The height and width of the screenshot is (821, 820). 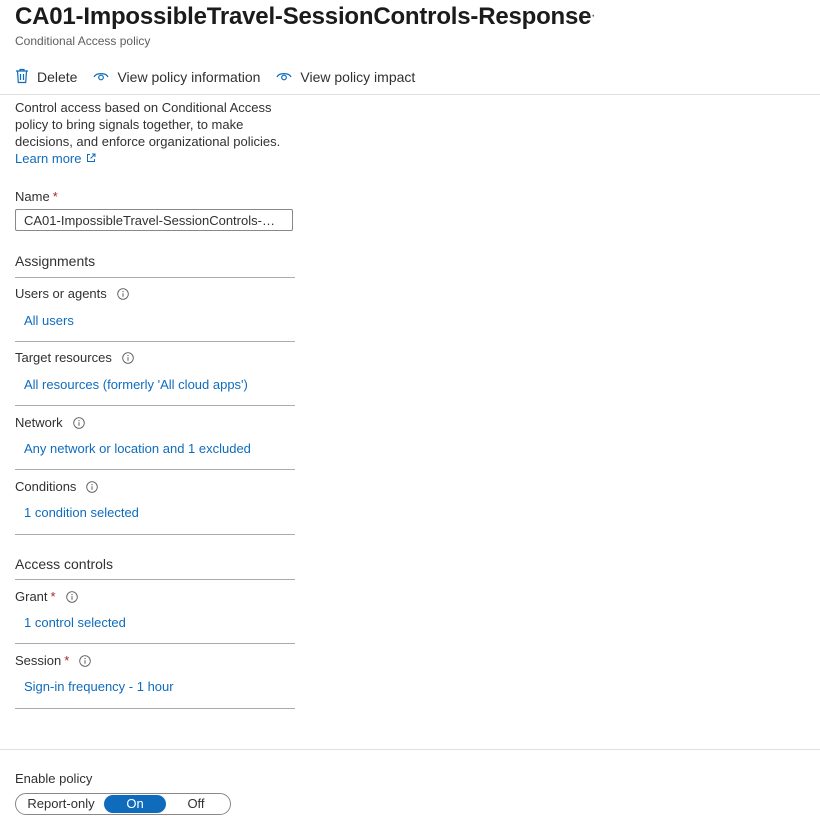 I want to click on view-policy-impact-button: View policy impact, so click(x=345, y=77).